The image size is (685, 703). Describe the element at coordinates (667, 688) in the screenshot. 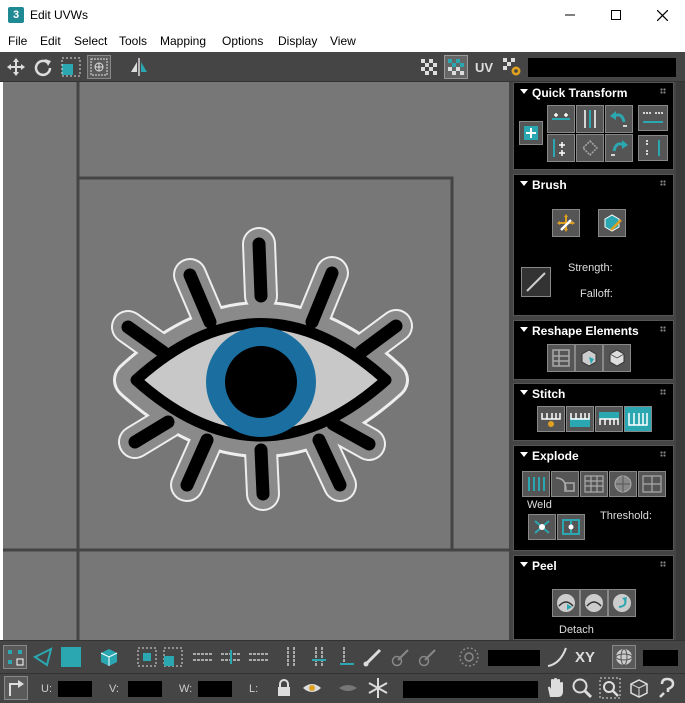

I see `help-button` at that location.